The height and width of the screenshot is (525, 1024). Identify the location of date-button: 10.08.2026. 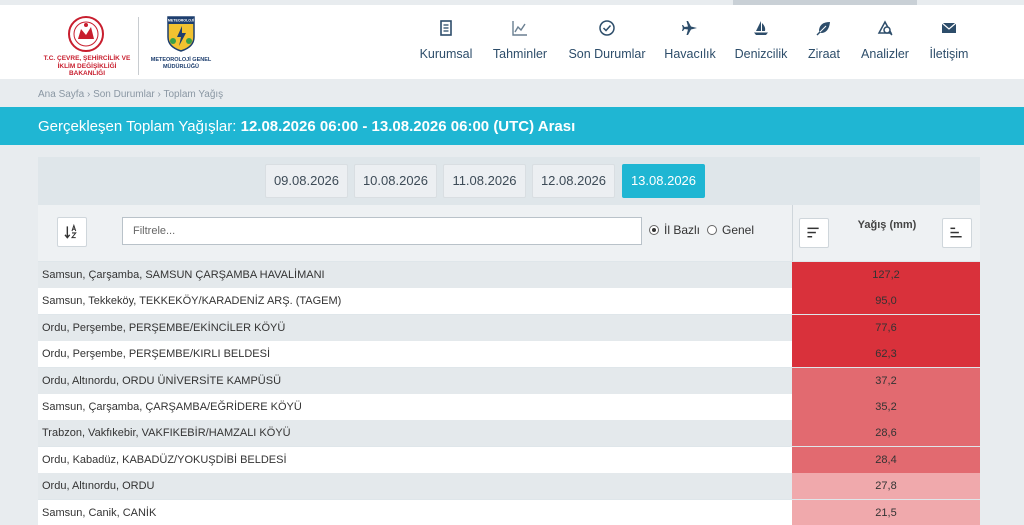
(395, 181).